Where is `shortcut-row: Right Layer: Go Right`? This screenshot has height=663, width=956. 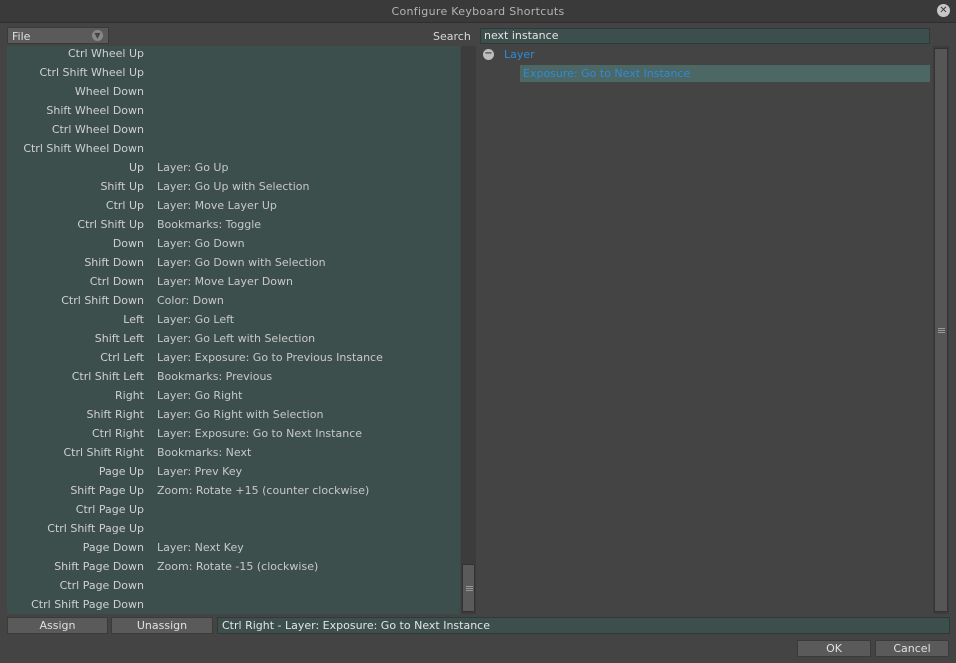
shortcut-row: Right Layer: Go Right is located at coordinates (233, 397).